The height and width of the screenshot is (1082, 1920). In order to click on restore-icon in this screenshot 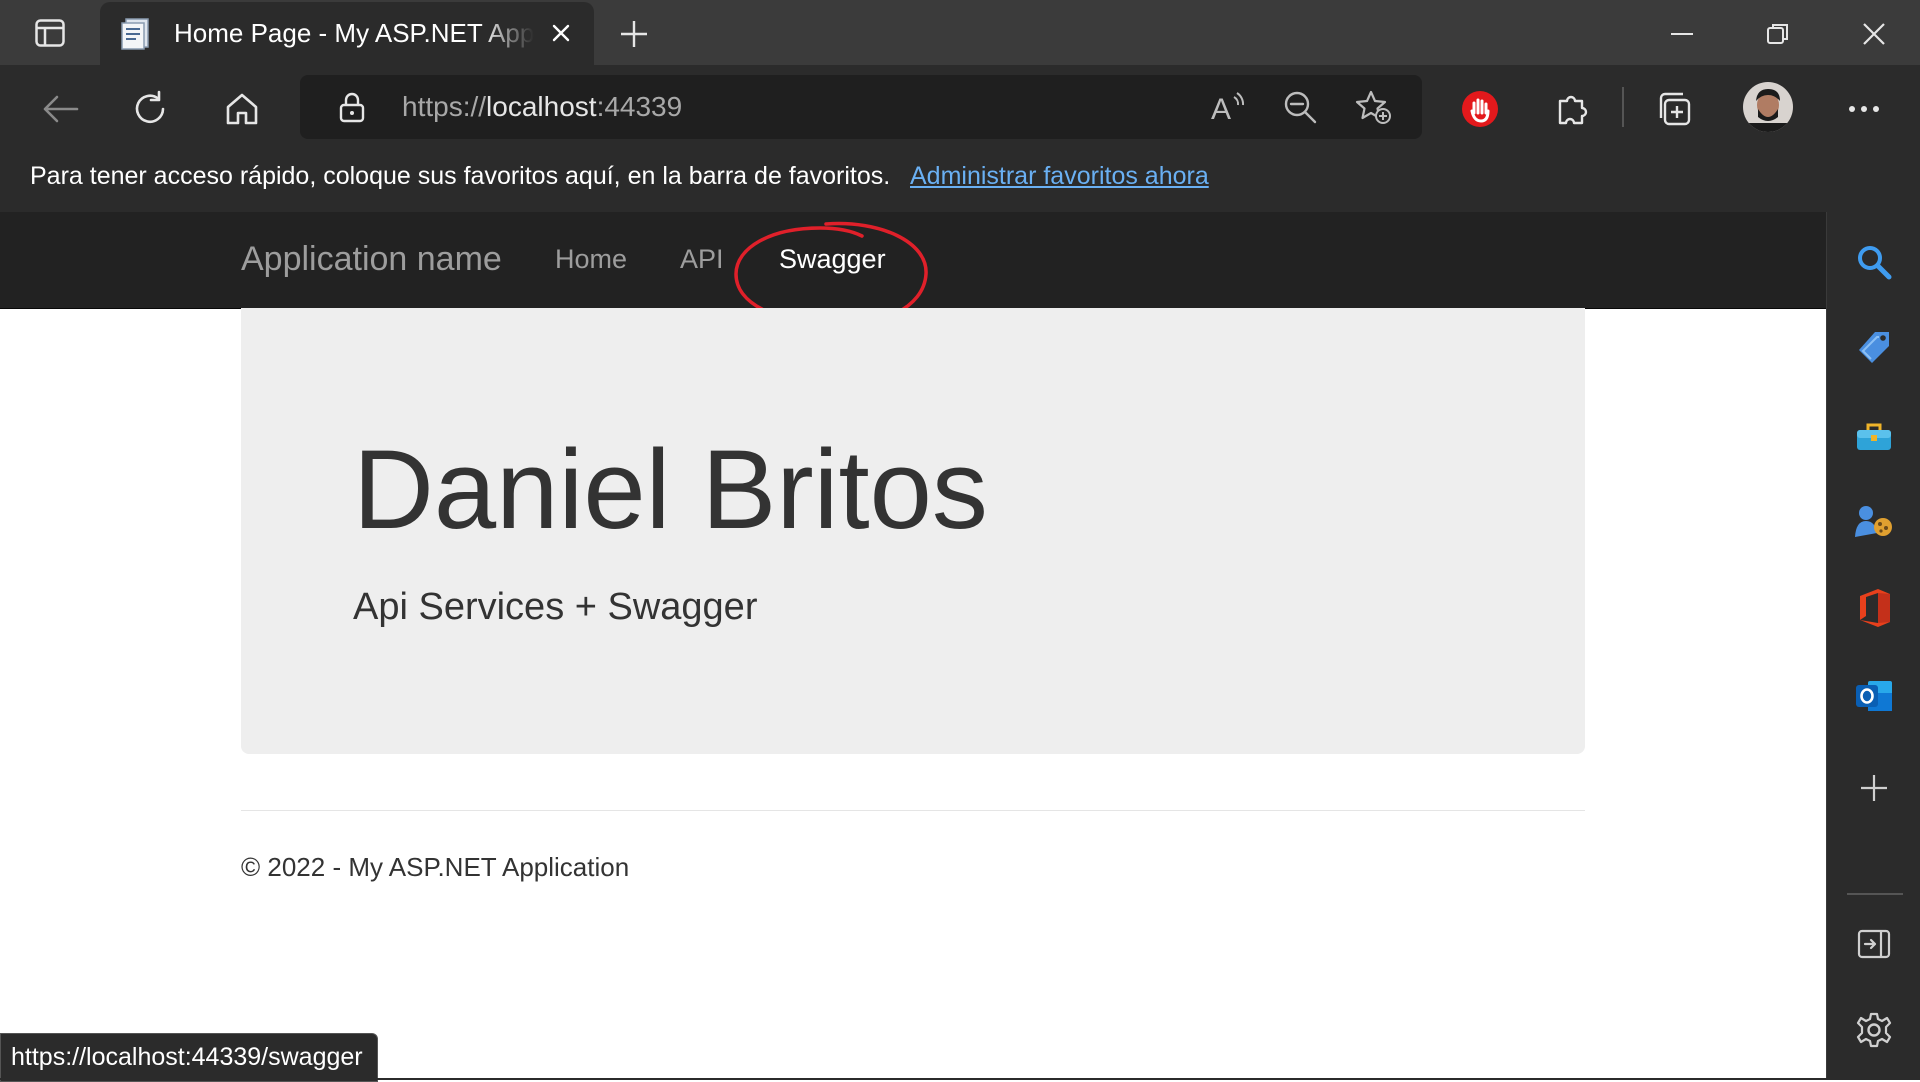, I will do `click(1778, 34)`.